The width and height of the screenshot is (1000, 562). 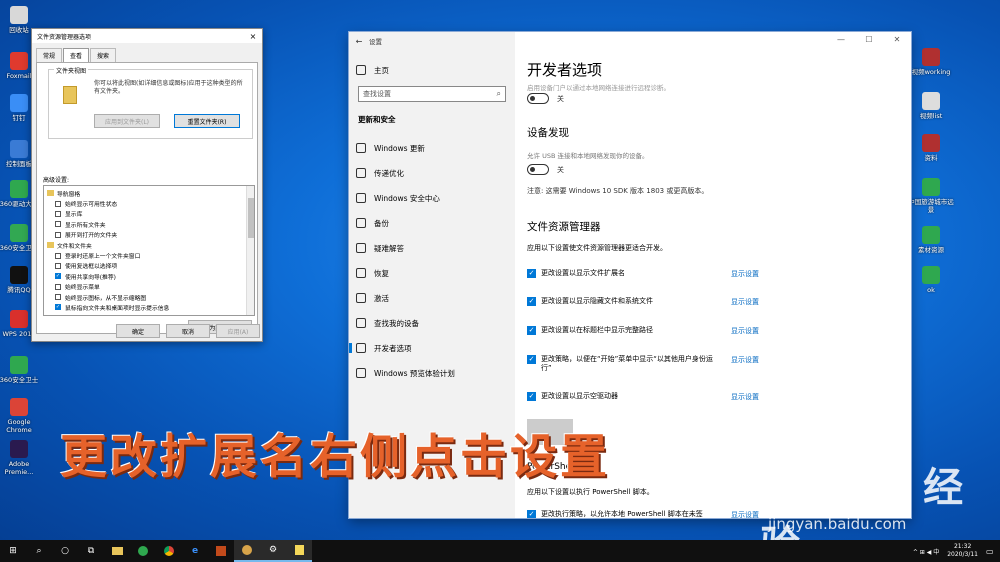 What do you see at coordinates (931, 106) in the screenshot?
I see `desktop-icon: 视频list` at bounding box center [931, 106].